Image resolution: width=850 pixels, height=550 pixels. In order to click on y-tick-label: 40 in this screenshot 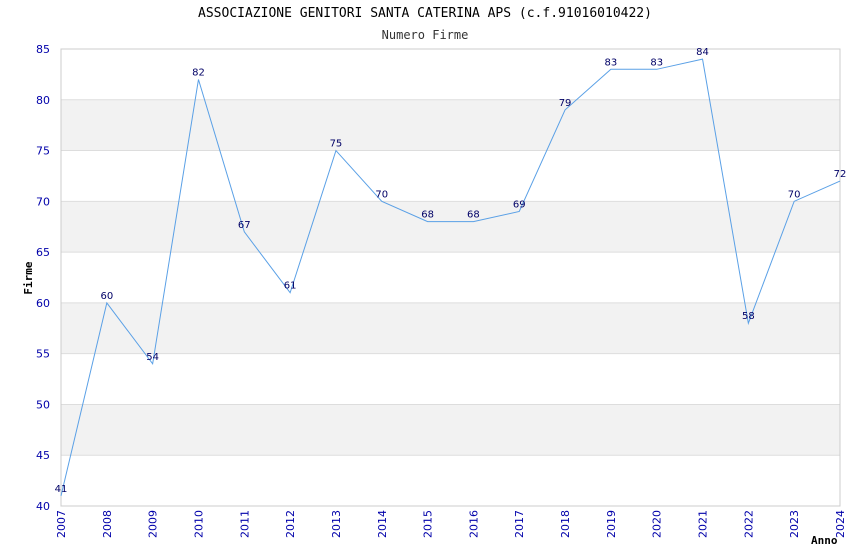, I will do `click(43, 506)`.